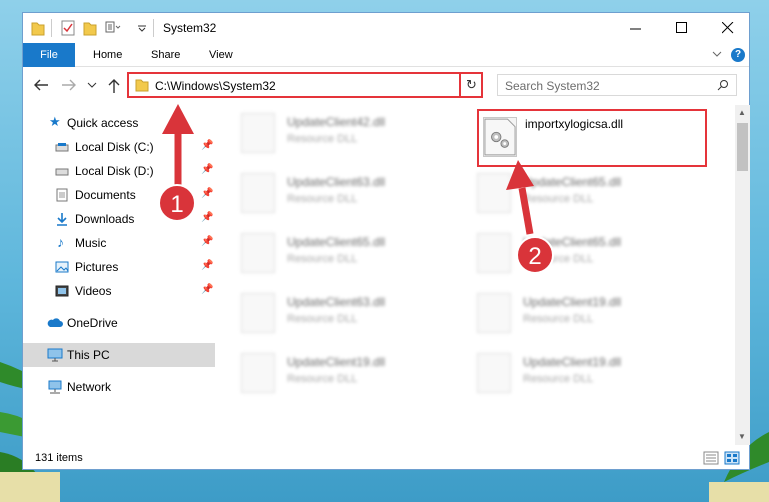  I want to click on tab-share: Share, so click(165, 55).